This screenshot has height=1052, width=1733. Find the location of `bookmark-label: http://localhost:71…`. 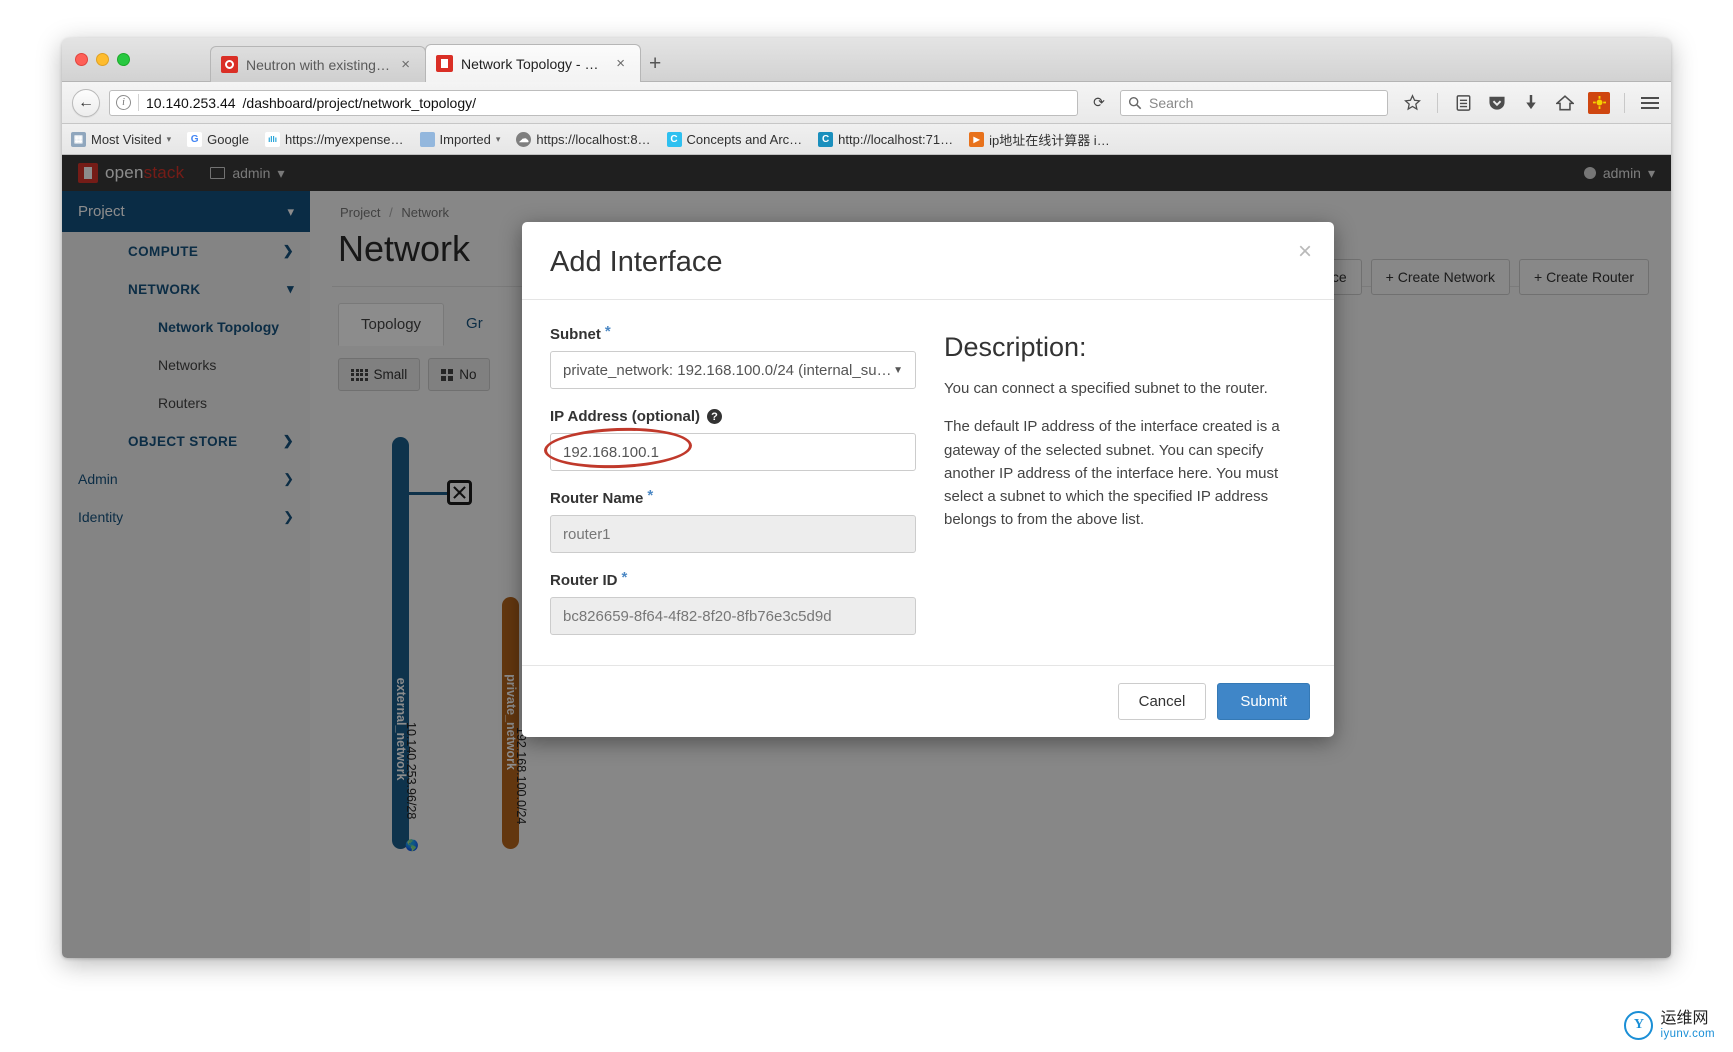

bookmark-label: http://localhost:71… is located at coordinates (896, 139).